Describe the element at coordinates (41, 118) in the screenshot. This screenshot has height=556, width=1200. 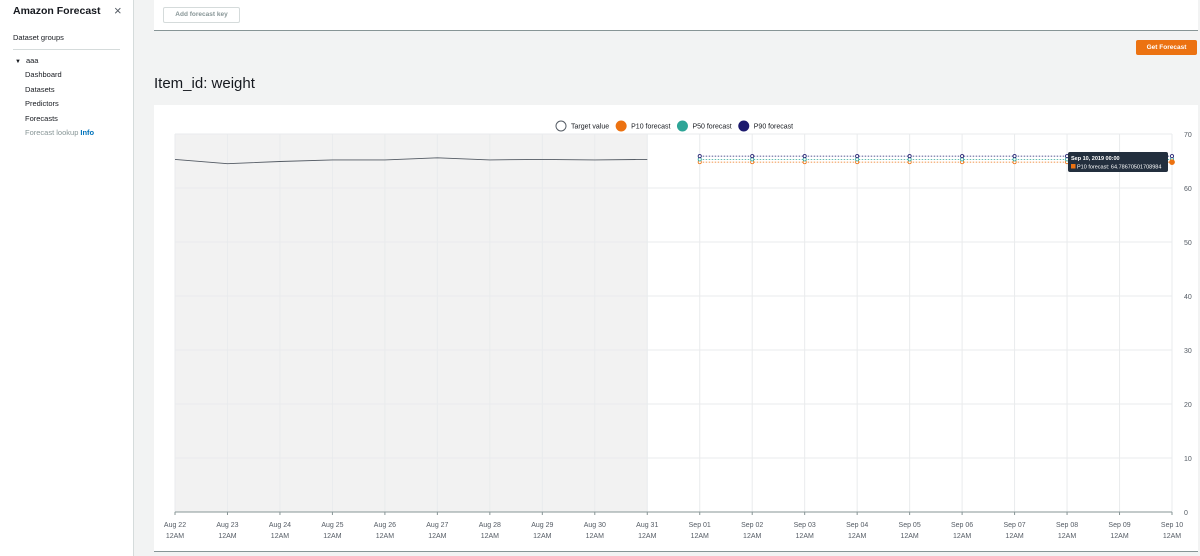
I see `sidebar-item-forecasts: Forecasts` at that location.